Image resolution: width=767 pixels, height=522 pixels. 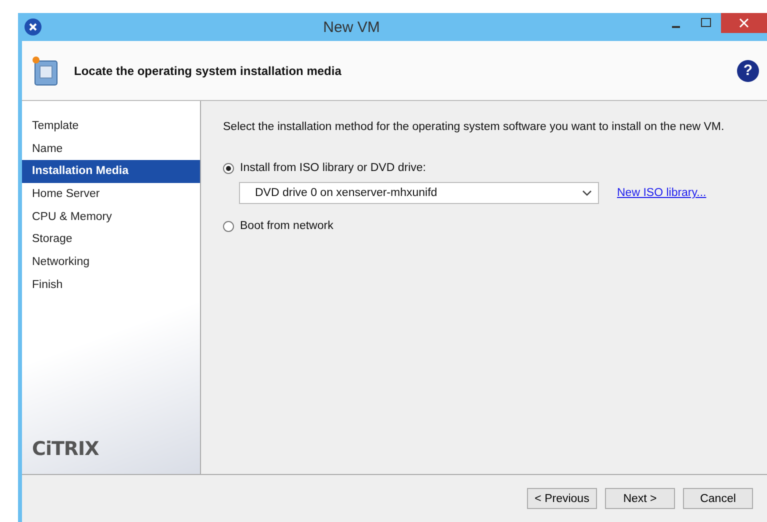 What do you see at coordinates (718, 498) in the screenshot?
I see `dialog-button: Cancel` at bounding box center [718, 498].